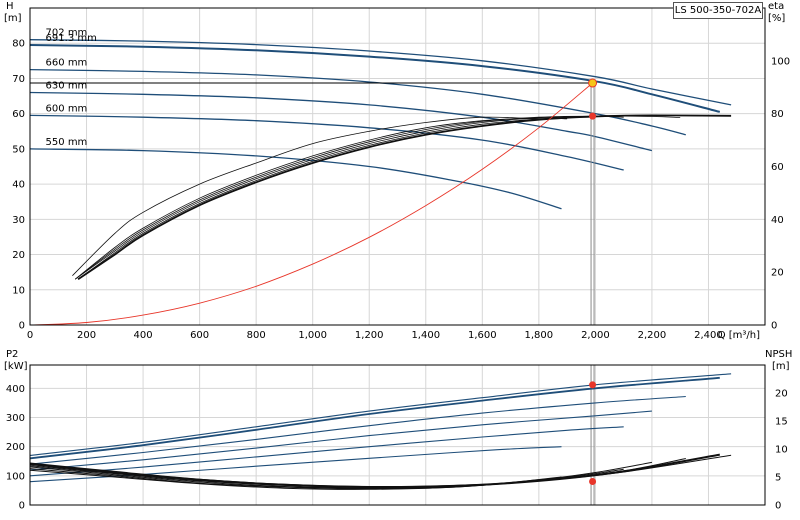  Describe the element at coordinates (67, 108) in the screenshot. I see `head-curve-label: 600 mm` at that location.